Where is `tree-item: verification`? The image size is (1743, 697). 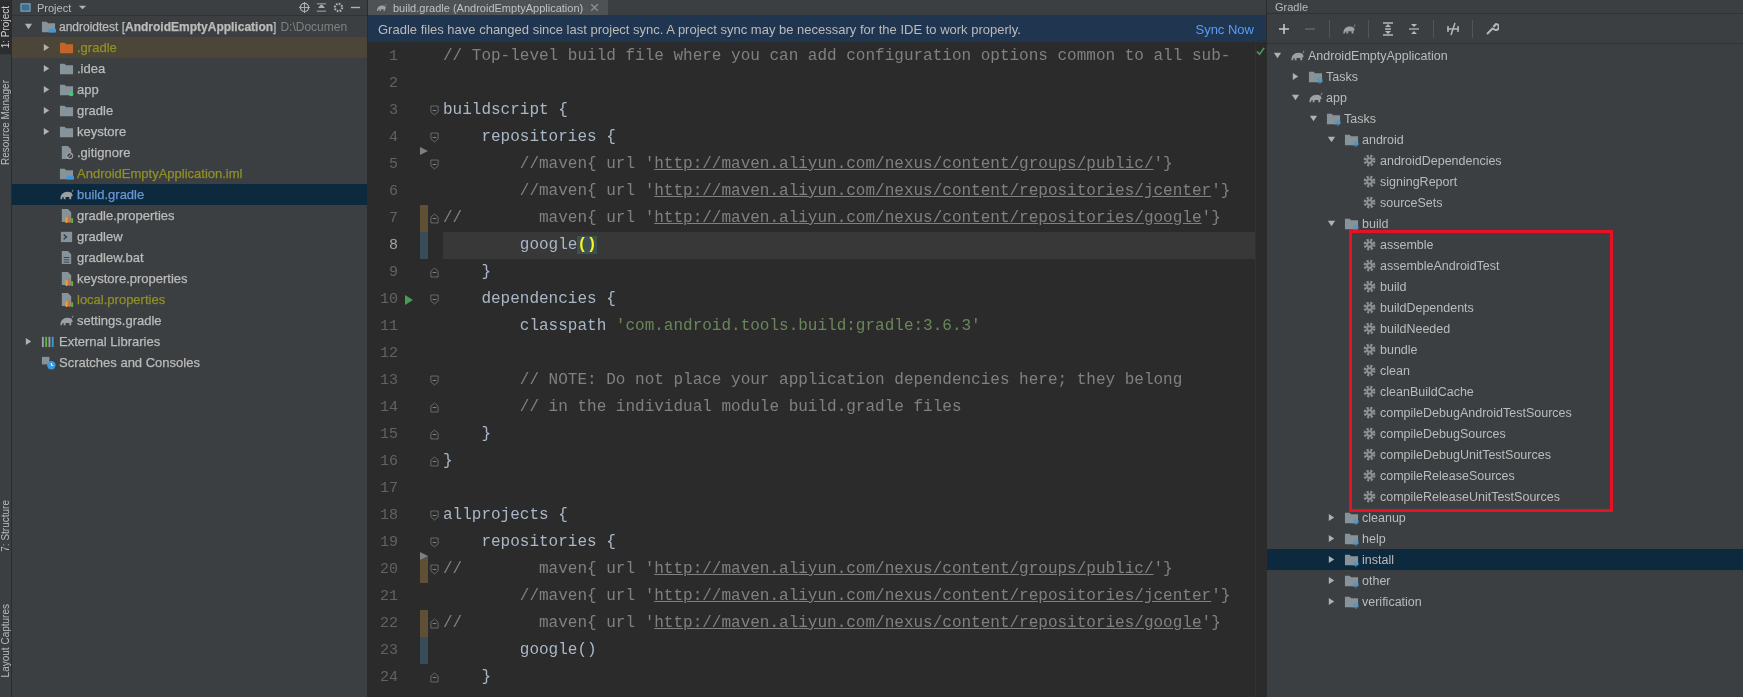 tree-item: verification is located at coordinates (1505, 601).